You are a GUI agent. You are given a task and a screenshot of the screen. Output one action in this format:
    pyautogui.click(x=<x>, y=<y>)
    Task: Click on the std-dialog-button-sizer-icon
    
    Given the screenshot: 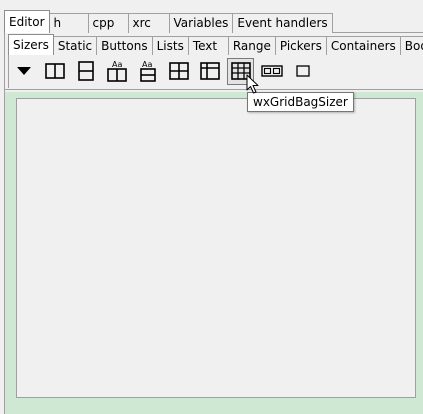 What is the action you would take?
    pyautogui.click(x=271, y=71)
    